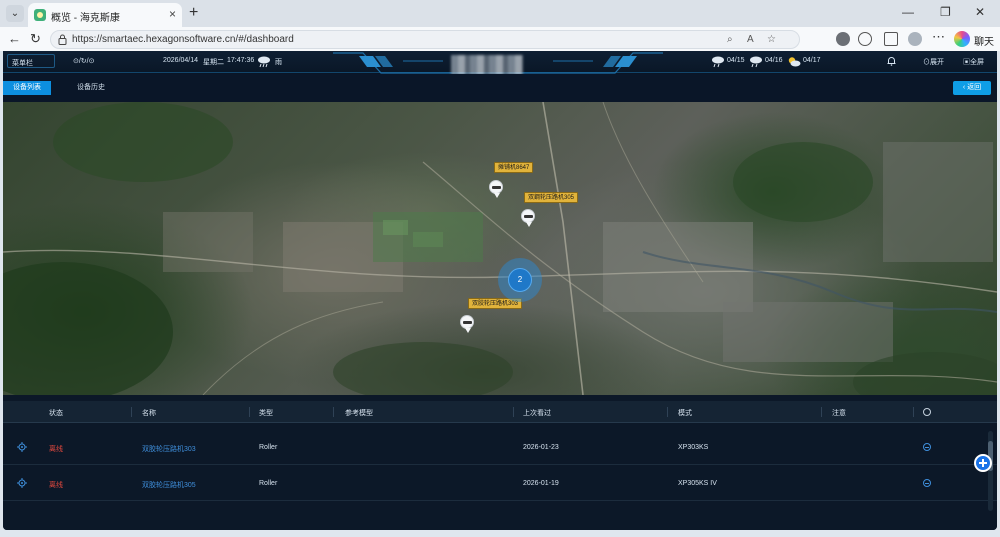 The width and height of the screenshot is (1000, 537). What do you see at coordinates (22, 63) in the screenshot?
I see `menu-label: 菜单栏` at bounding box center [22, 63].